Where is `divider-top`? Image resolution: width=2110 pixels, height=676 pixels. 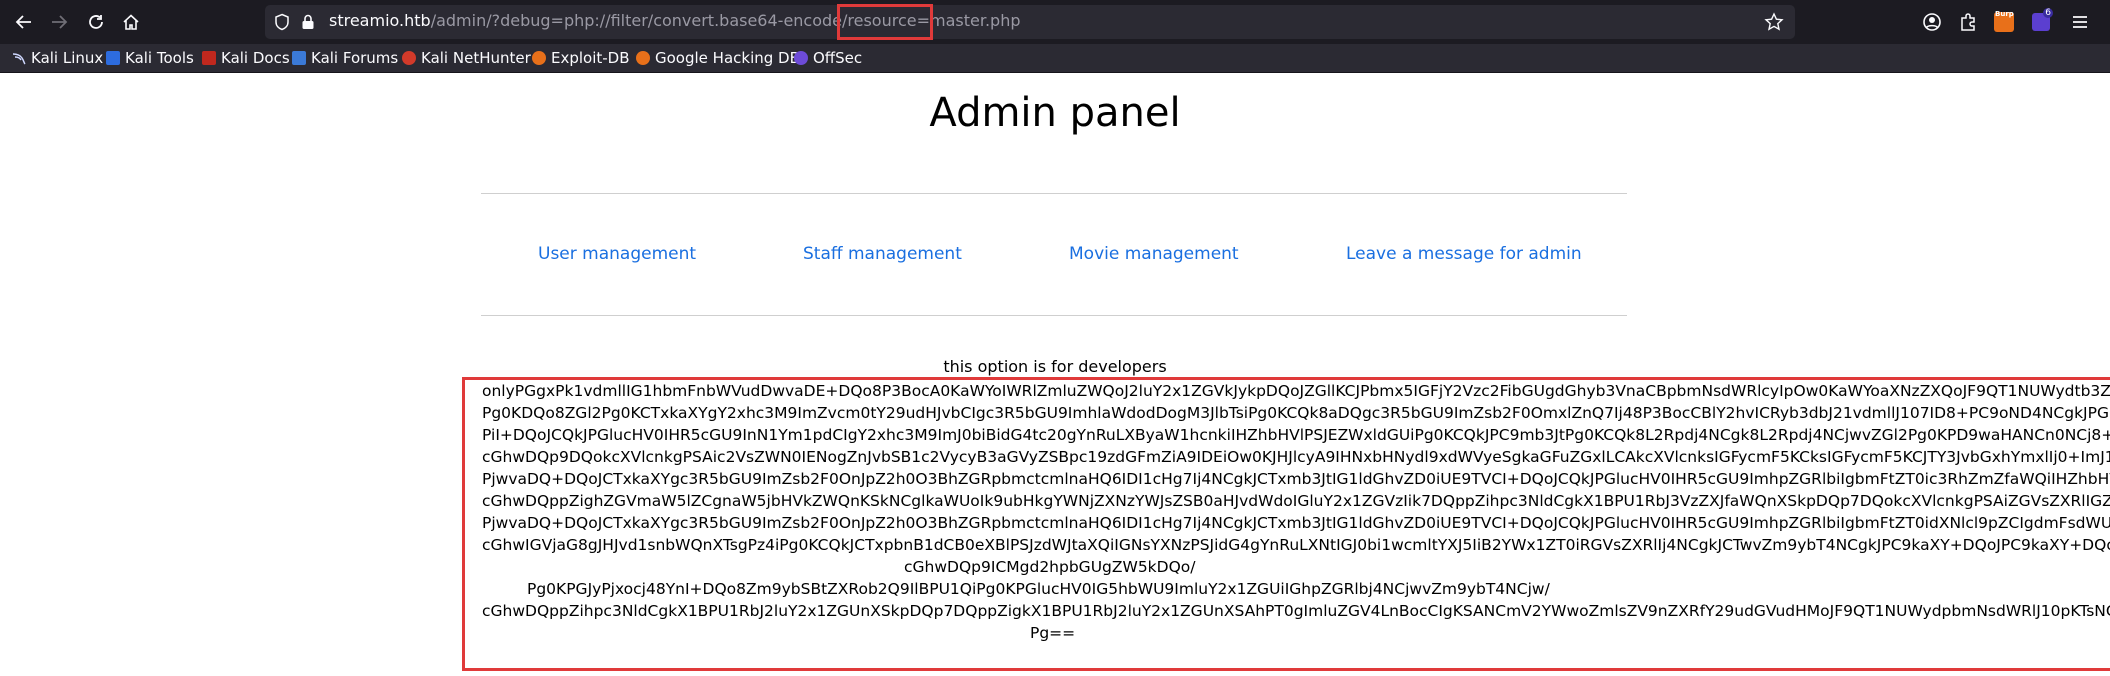 divider-top is located at coordinates (1054, 193).